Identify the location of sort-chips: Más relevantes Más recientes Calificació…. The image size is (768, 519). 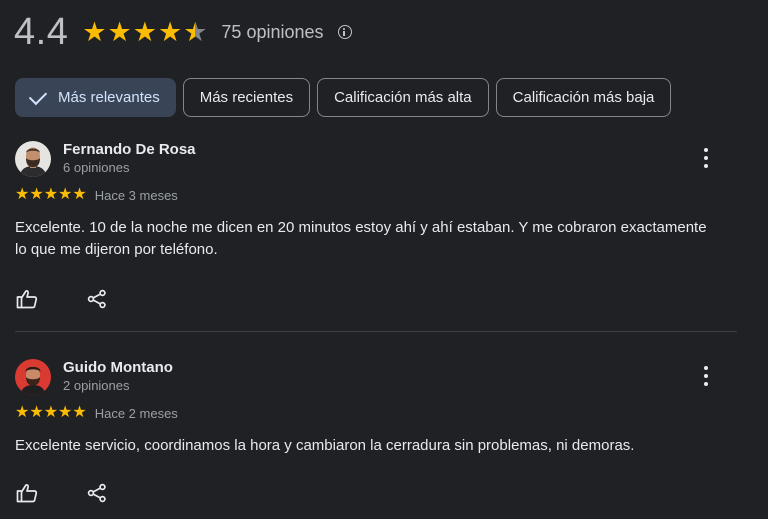
(343, 97).